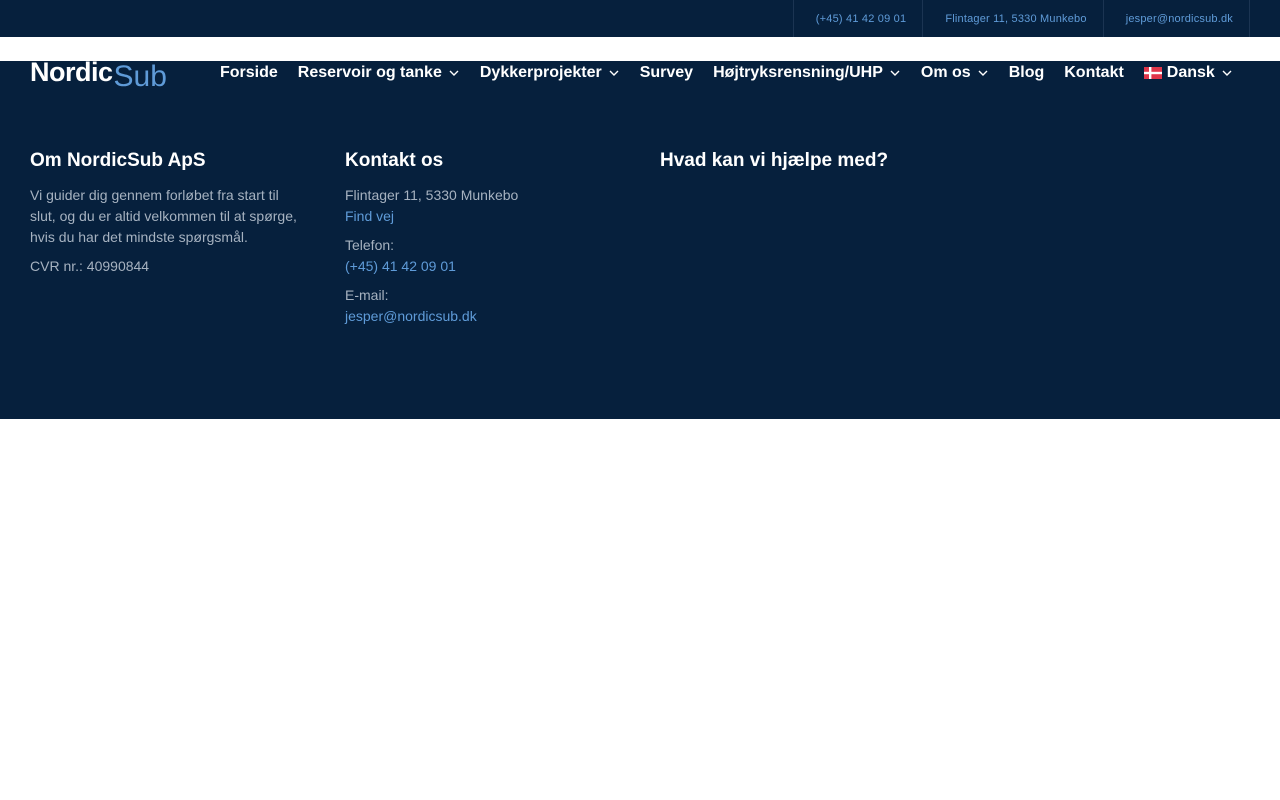 The height and width of the screenshot is (800, 1280). I want to click on topbar-phone-link: (+45) 41 42 09 01, so click(857, 18).